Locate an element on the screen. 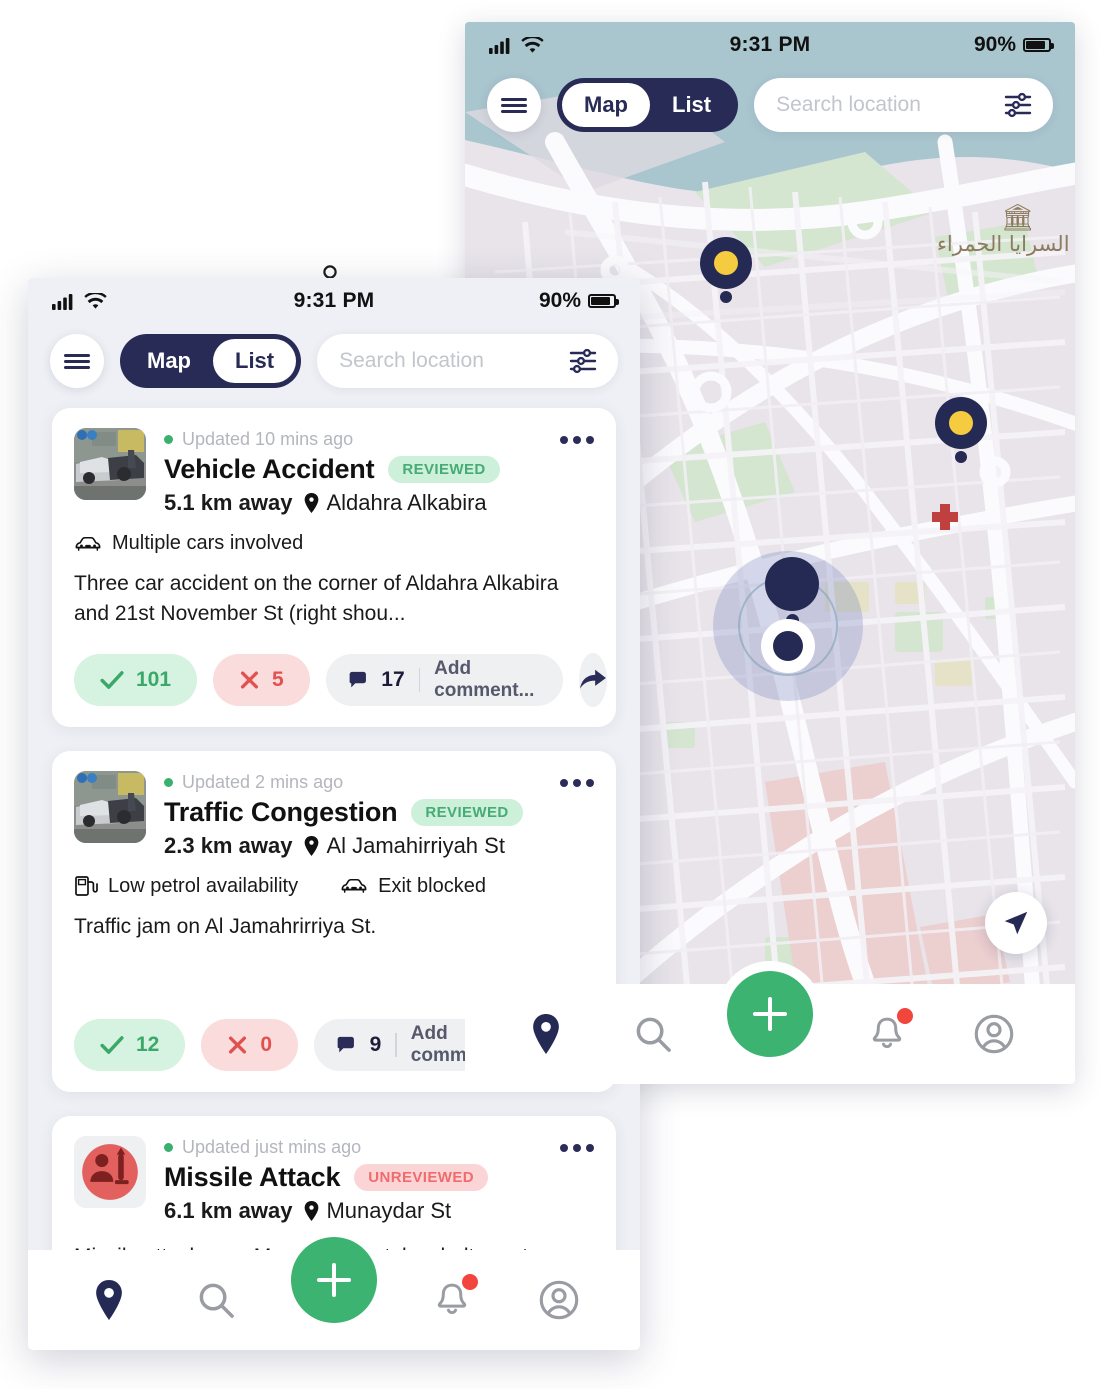  map-top-overlay: 9:31 PM 90% Map List Search location is located at coordinates (770, 84).